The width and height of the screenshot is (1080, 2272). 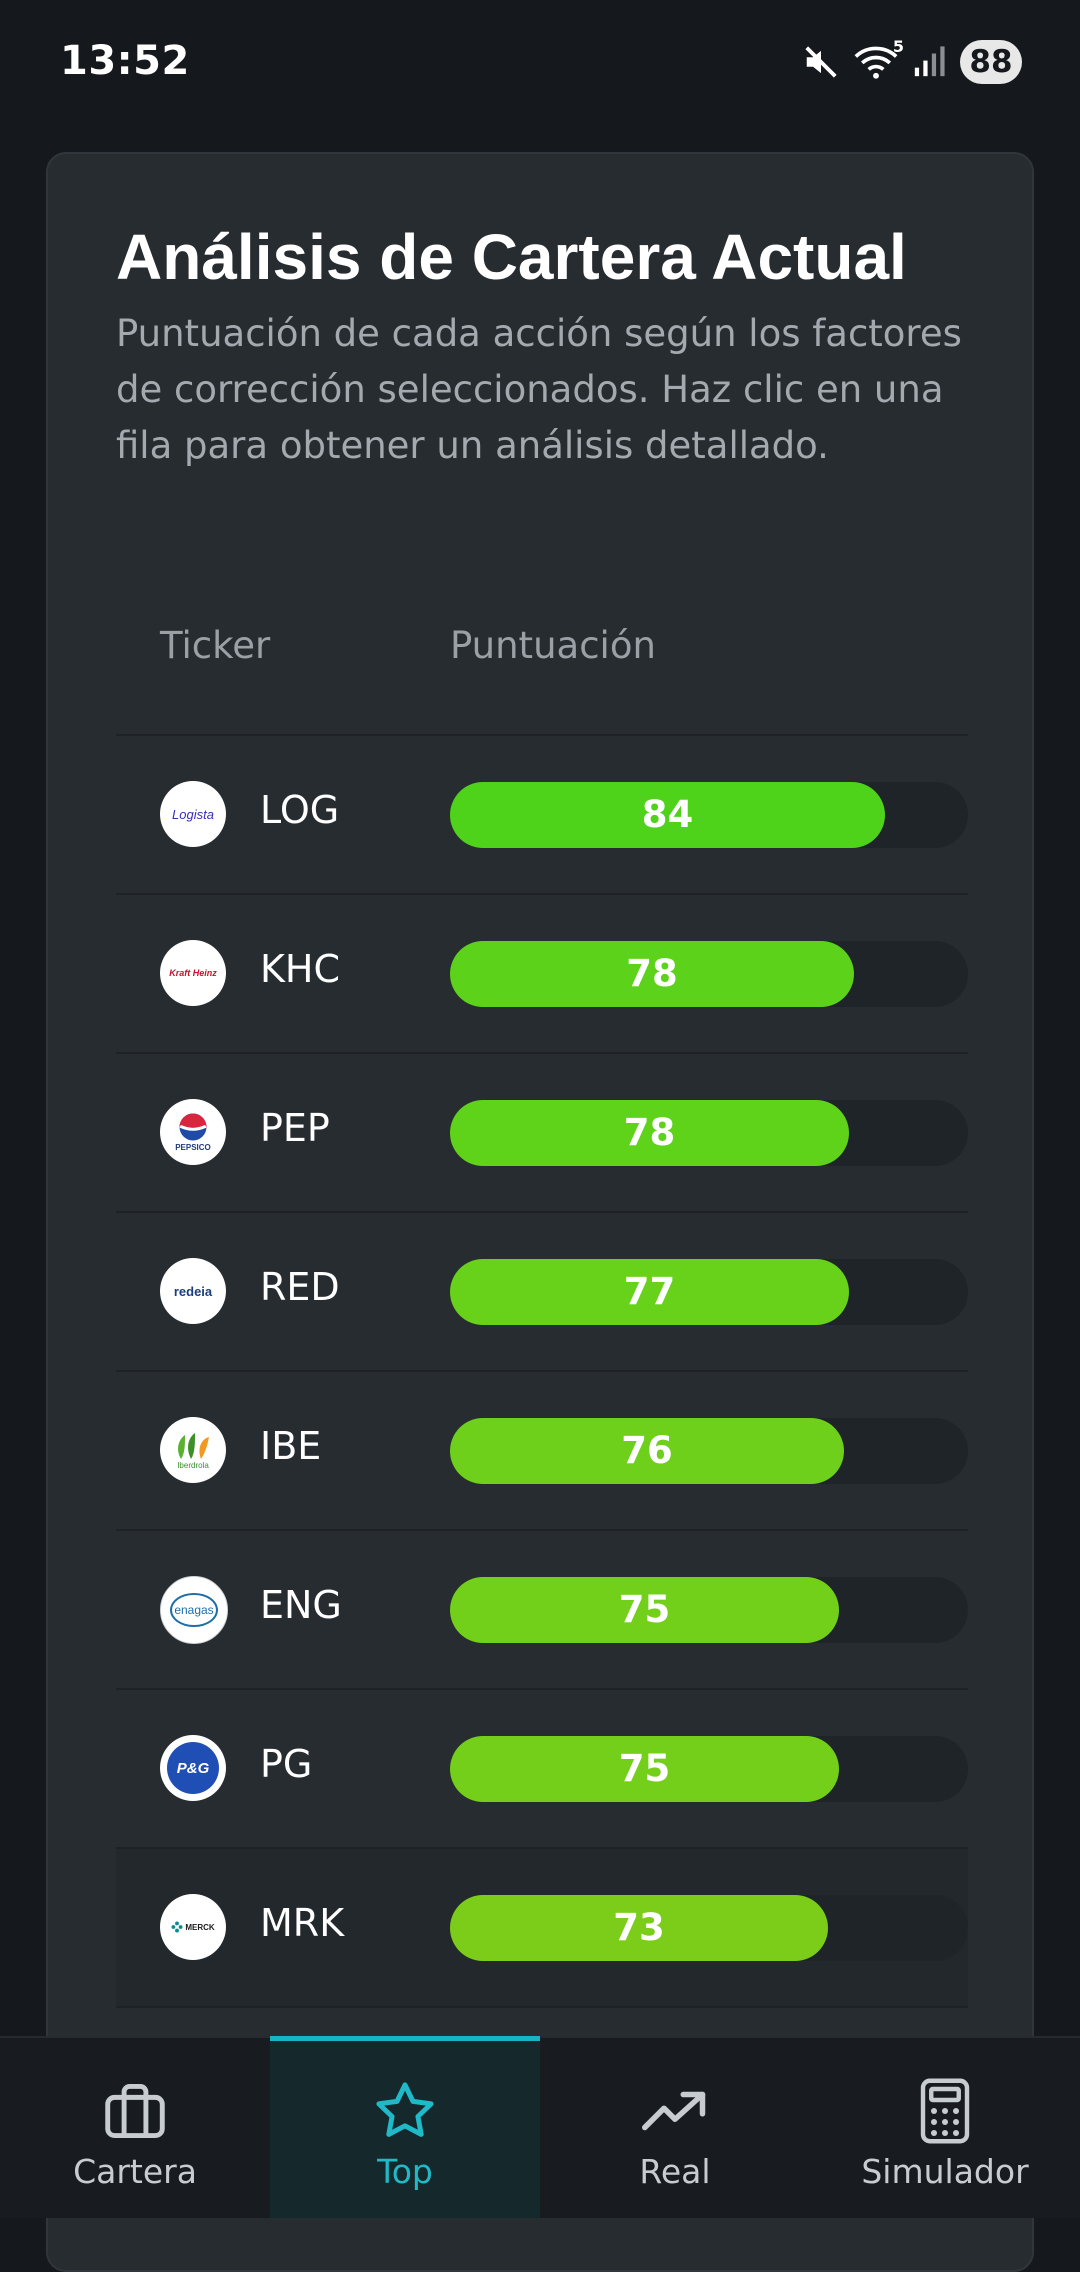 What do you see at coordinates (647, 1450) in the screenshot?
I see `score-value: 76` at bounding box center [647, 1450].